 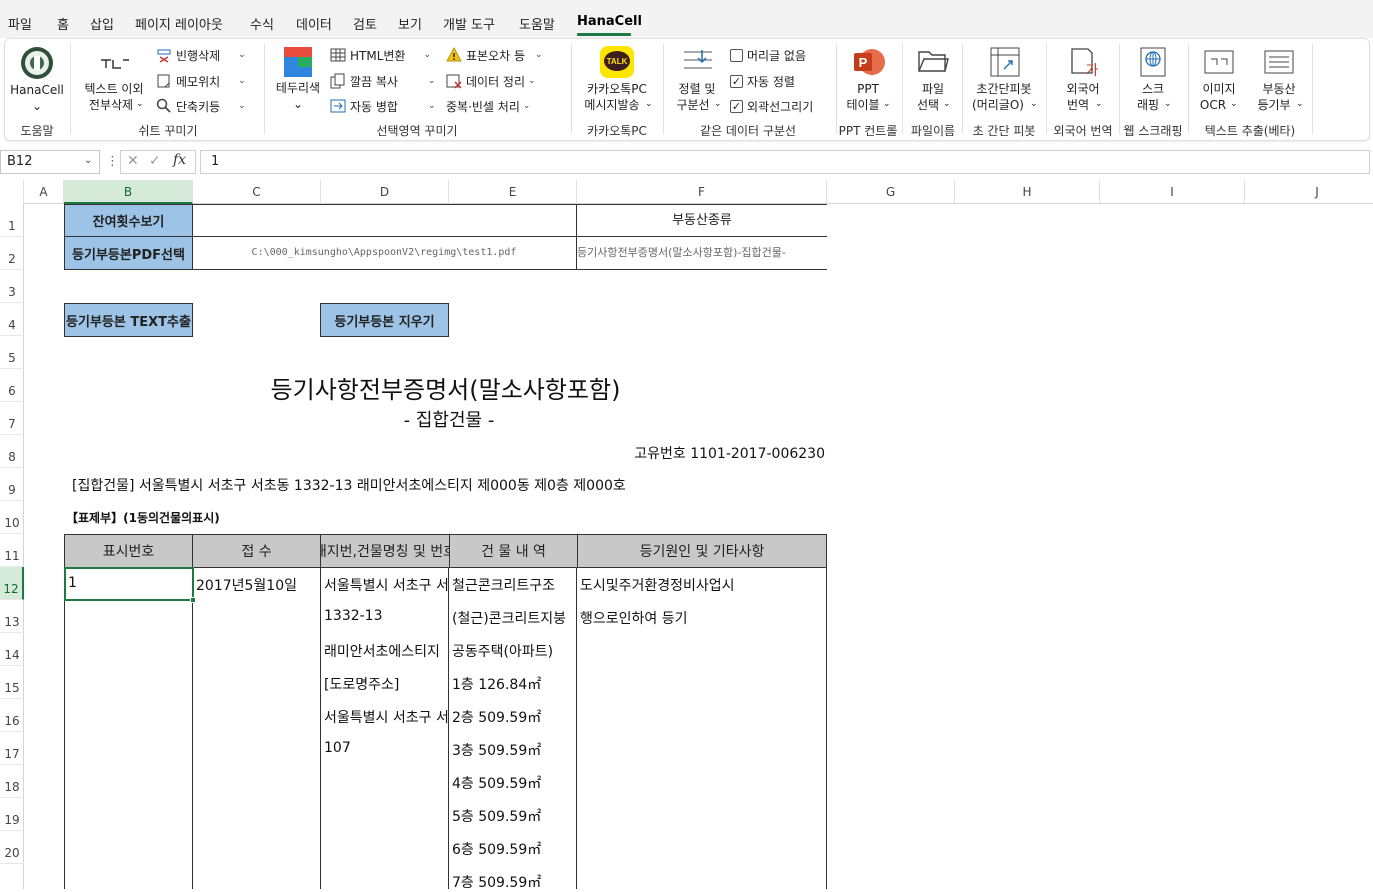 I want to click on kakao-label-1: 카카오톡PC, so click(x=617, y=89).